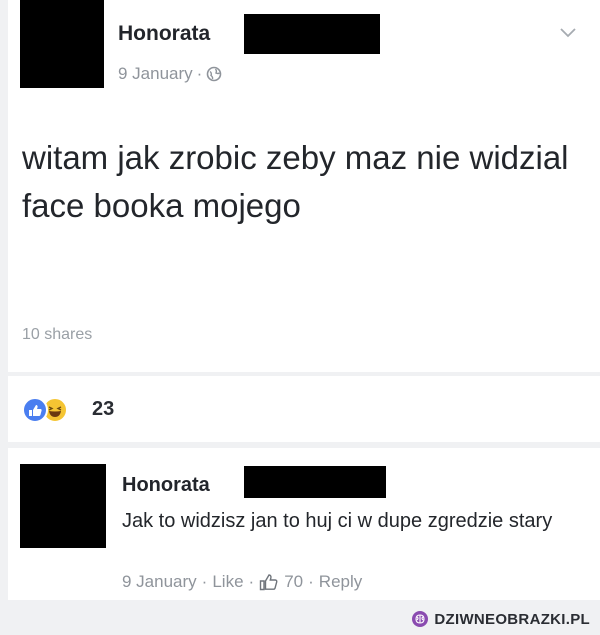 The width and height of the screenshot is (600, 635). What do you see at coordinates (63, 506) in the screenshot?
I see `comment-avatar-redacted` at bounding box center [63, 506].